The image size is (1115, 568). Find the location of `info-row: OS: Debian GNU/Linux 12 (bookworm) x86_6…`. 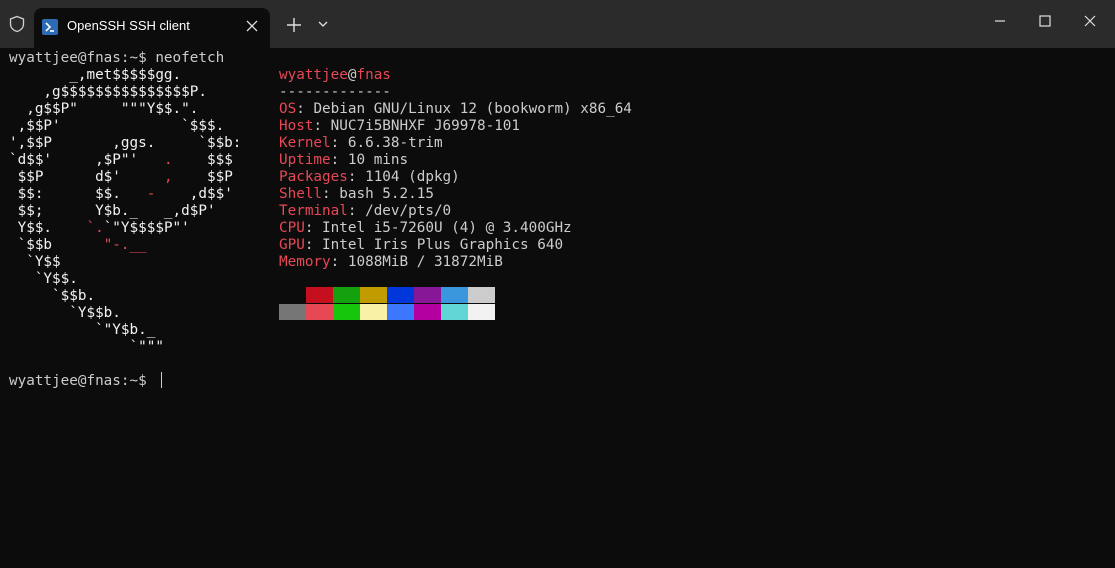

info-row: OS: Debian GNU/Linux 12 (bookworm) x86_6… is located at coordinates (455, 109).